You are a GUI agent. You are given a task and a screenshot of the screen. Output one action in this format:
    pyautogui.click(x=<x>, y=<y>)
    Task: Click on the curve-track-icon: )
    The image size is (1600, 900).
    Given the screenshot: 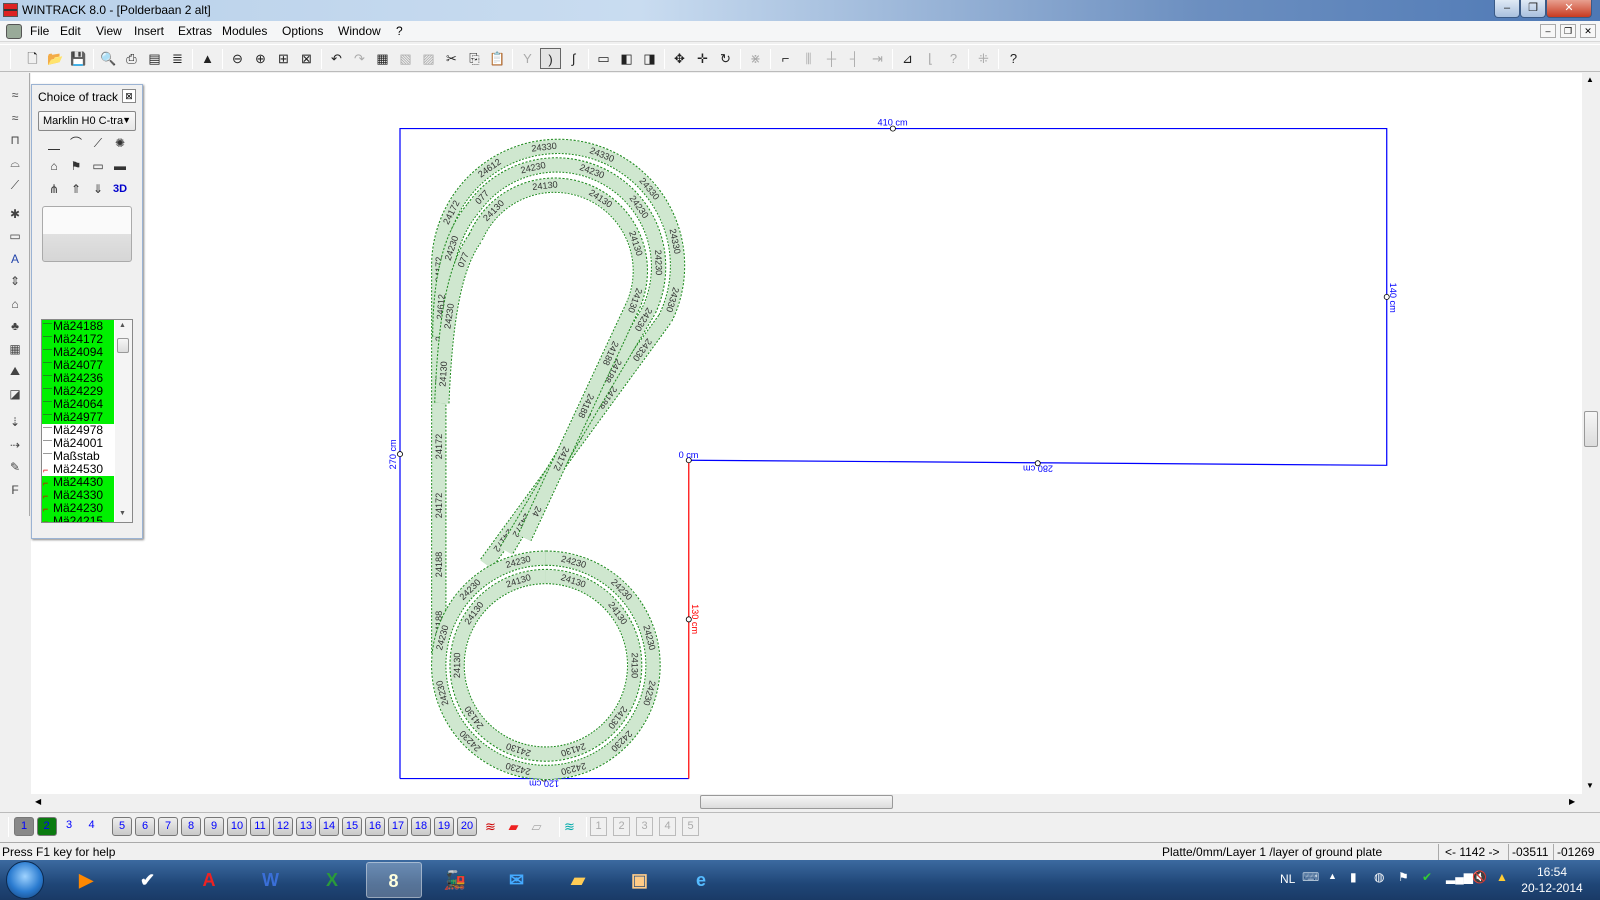 What is the action you would take?
    pyautogui.click(x=550, y=58)
    